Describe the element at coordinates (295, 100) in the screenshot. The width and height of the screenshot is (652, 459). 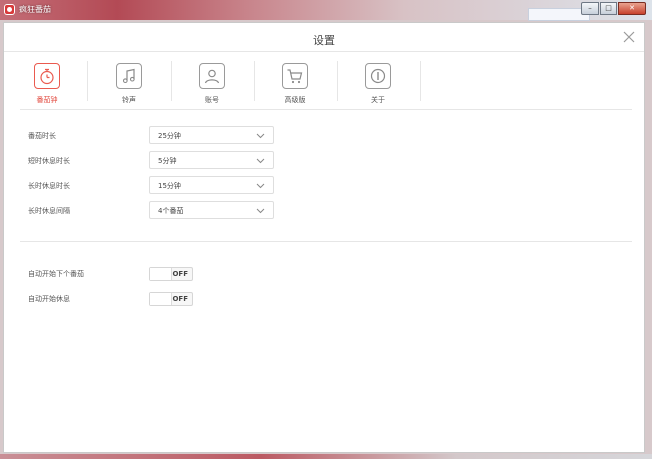
I see `tab-label: 高级版` at that location.